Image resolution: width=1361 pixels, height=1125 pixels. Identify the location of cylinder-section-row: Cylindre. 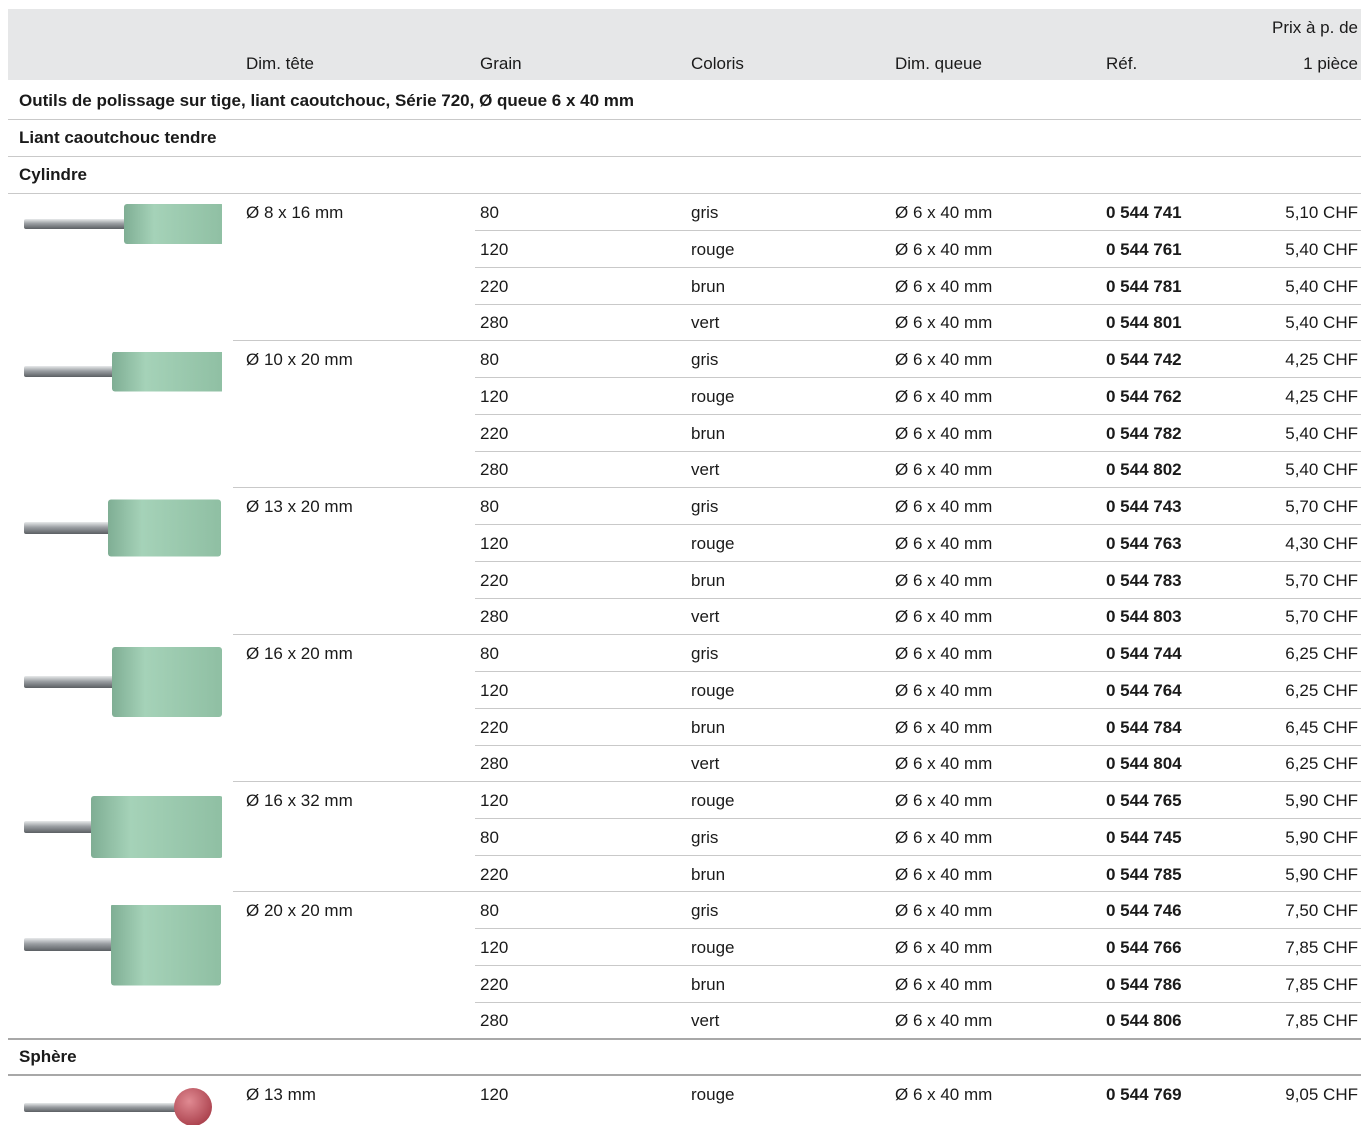
(684, 175).